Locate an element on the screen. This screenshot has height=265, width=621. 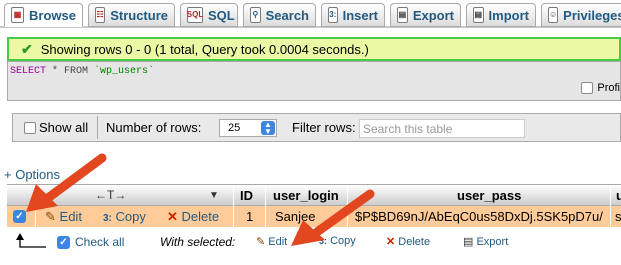
bulk-export-label: Export is located at coordinates (492, 242).